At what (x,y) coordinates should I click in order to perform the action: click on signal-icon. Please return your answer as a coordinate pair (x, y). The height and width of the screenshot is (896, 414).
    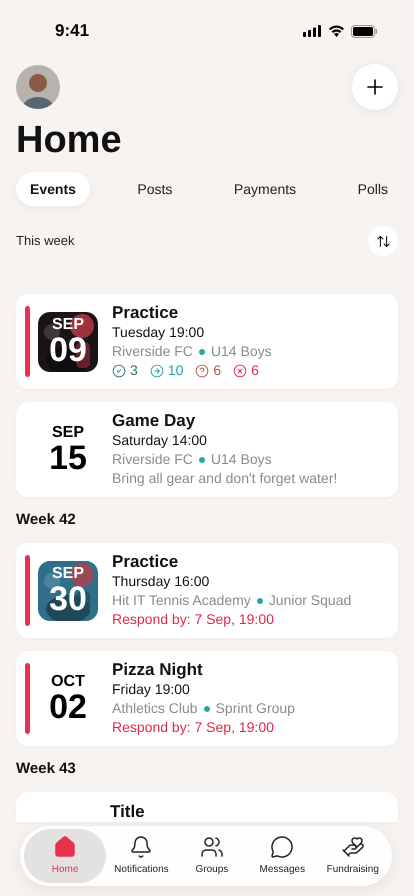
    Looking at the image, I should click on (312, 31).